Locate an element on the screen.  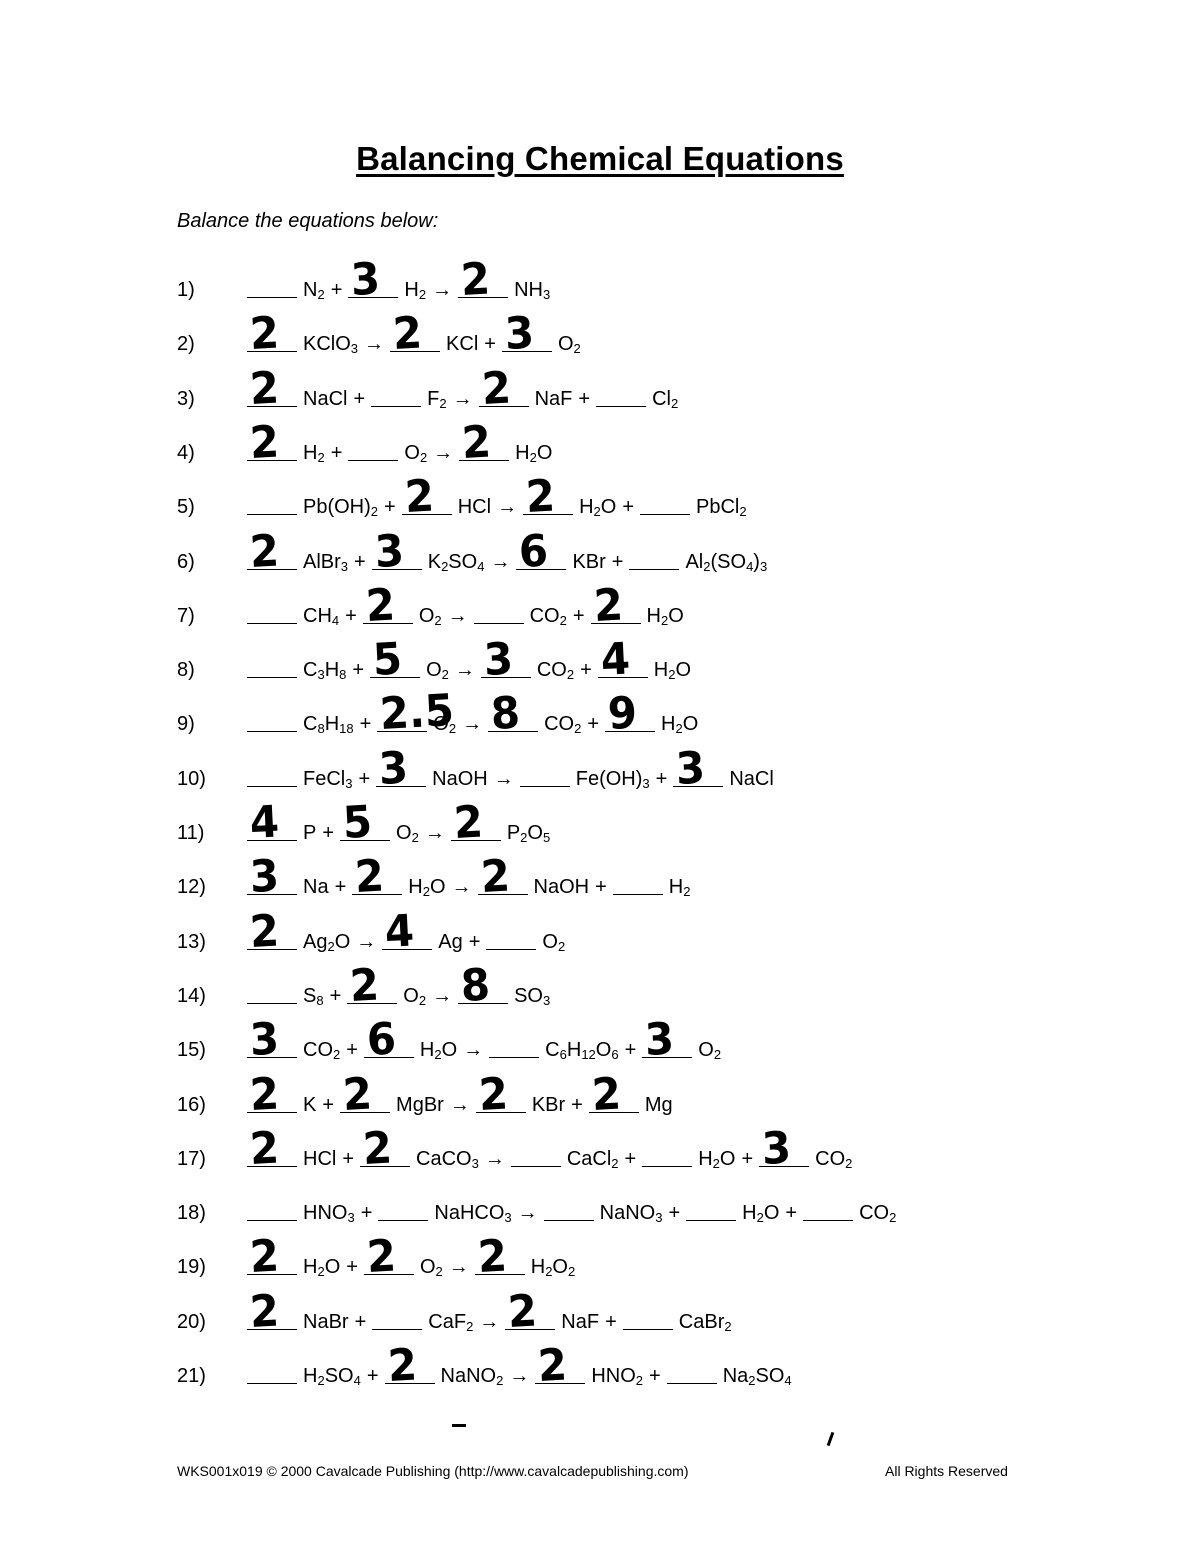
handwritten-coefficient: 5 is located at coordinates (357, 822).